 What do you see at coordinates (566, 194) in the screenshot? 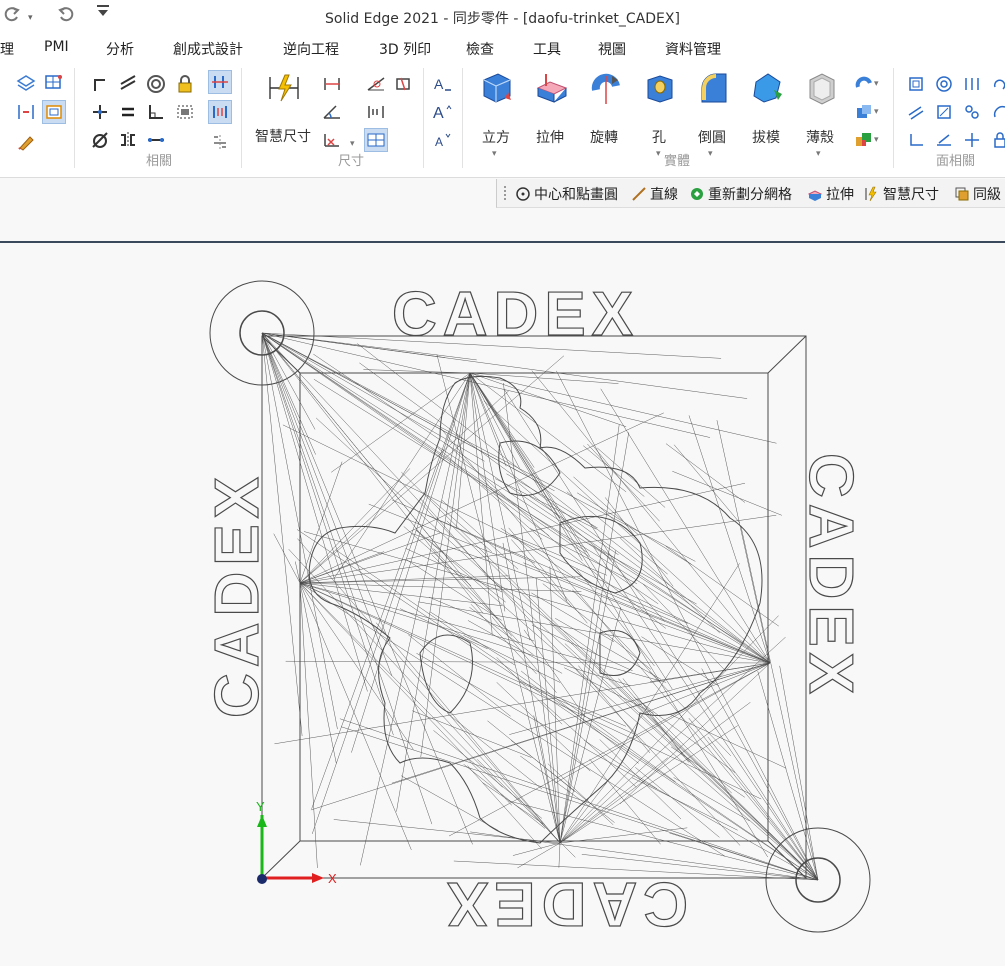
I see `command-circle-center-point: 中心和點畫圓` at bounding box center [566, 194].